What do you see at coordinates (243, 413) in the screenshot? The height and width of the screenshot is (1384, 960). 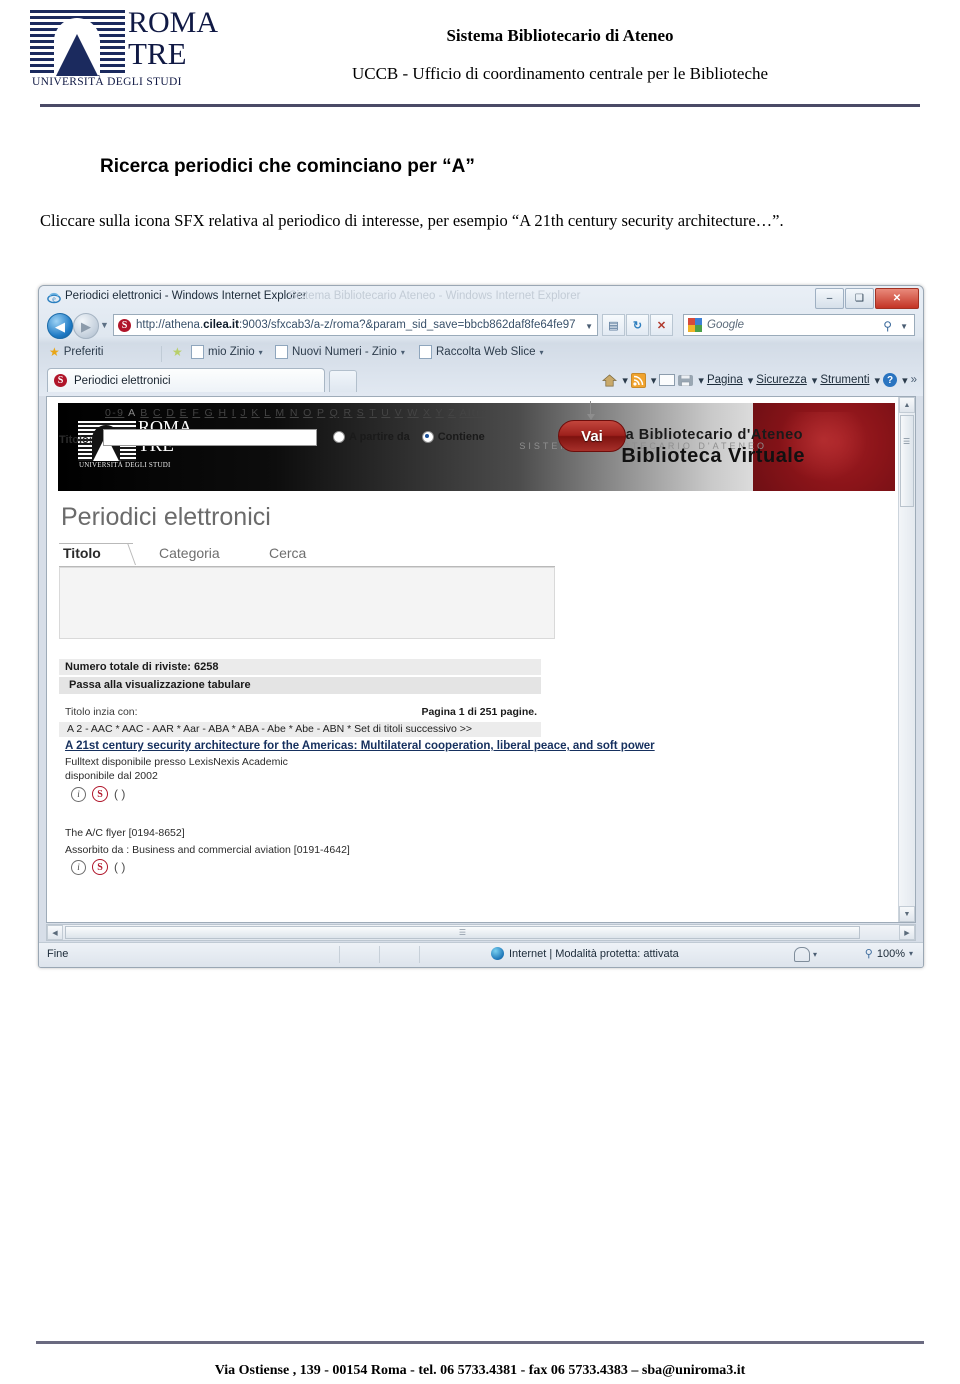 I see `alpha-link-J: J` at bounding box center [243, 413].